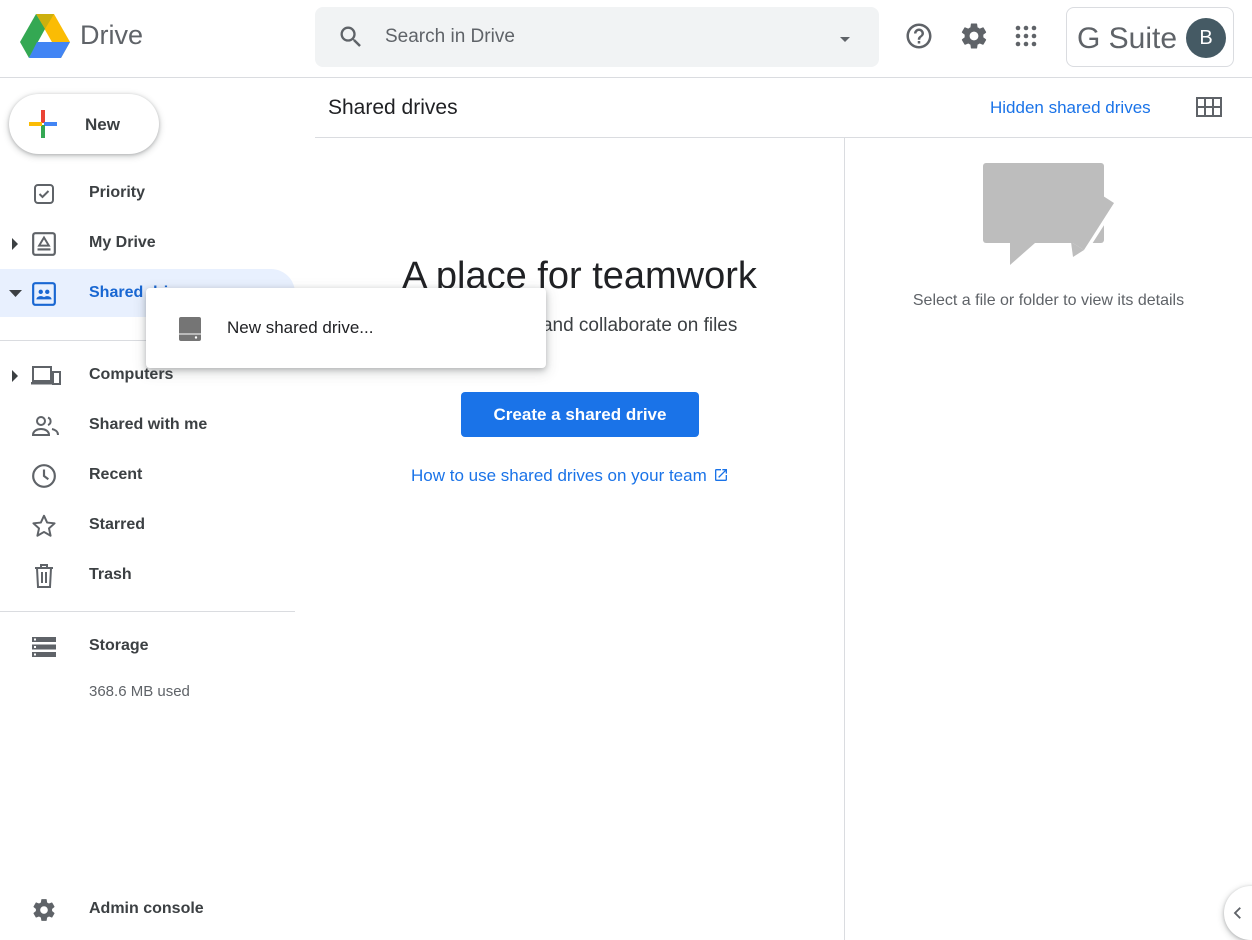  What do you see at coordinates (44, 526) in the screenshot?
I see `star-icon` at bounding box center [44, 526].